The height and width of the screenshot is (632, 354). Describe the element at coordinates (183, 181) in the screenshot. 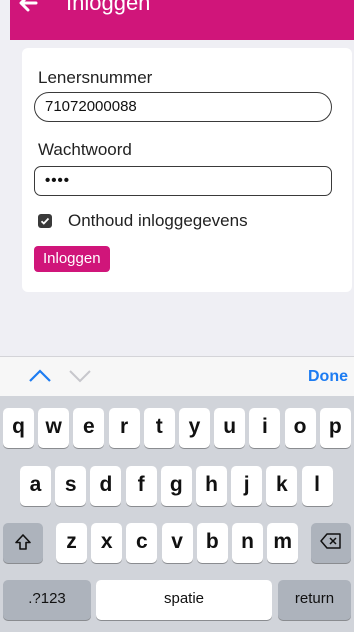

I see `password-input: ••••` at that location.